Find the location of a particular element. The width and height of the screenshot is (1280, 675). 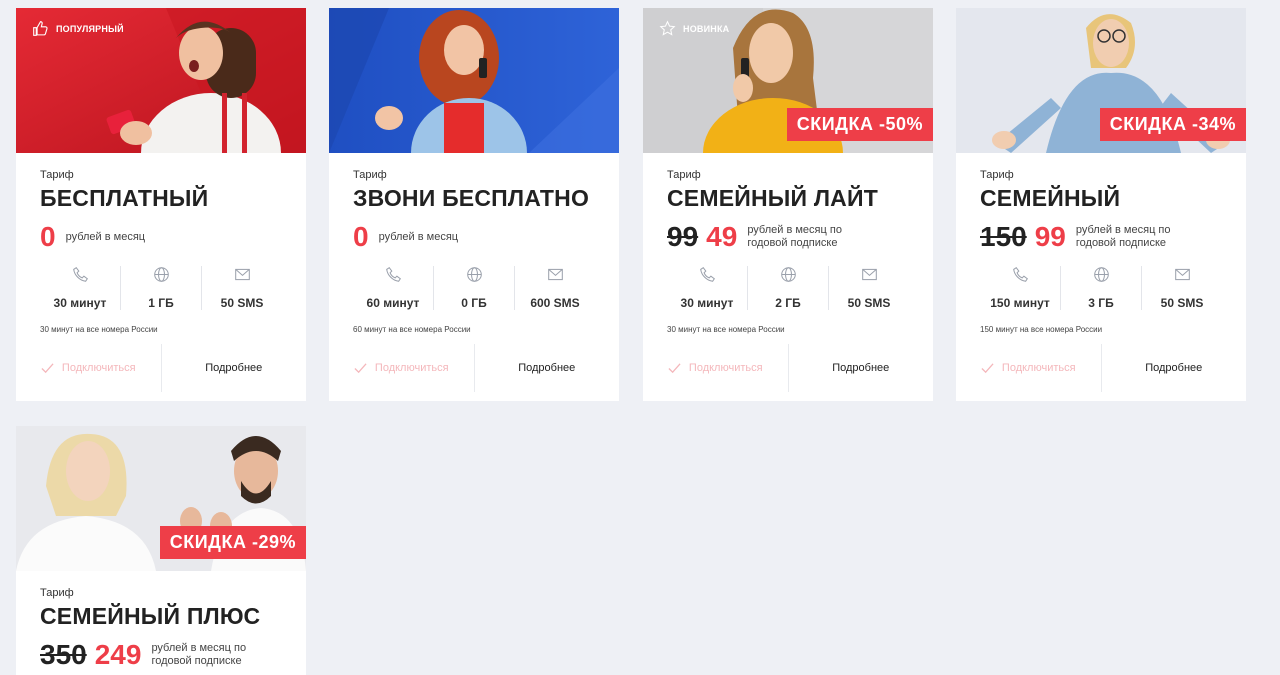

tariff-photo: популярный is located at coordinates (161, 80).